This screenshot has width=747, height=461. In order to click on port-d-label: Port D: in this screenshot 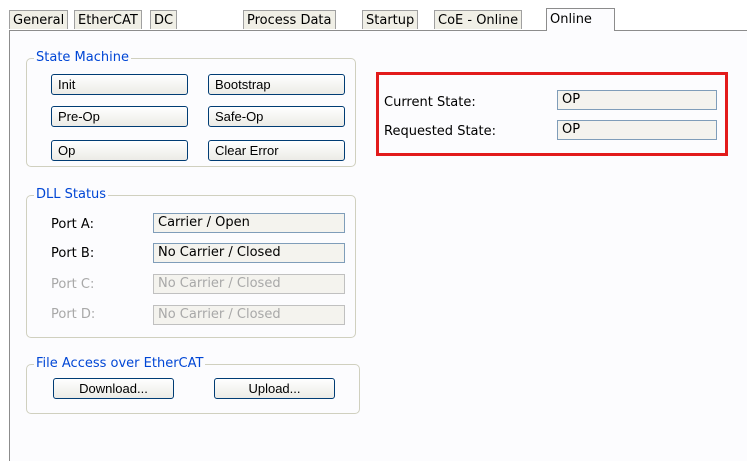, I will do `click(73, 314)`.